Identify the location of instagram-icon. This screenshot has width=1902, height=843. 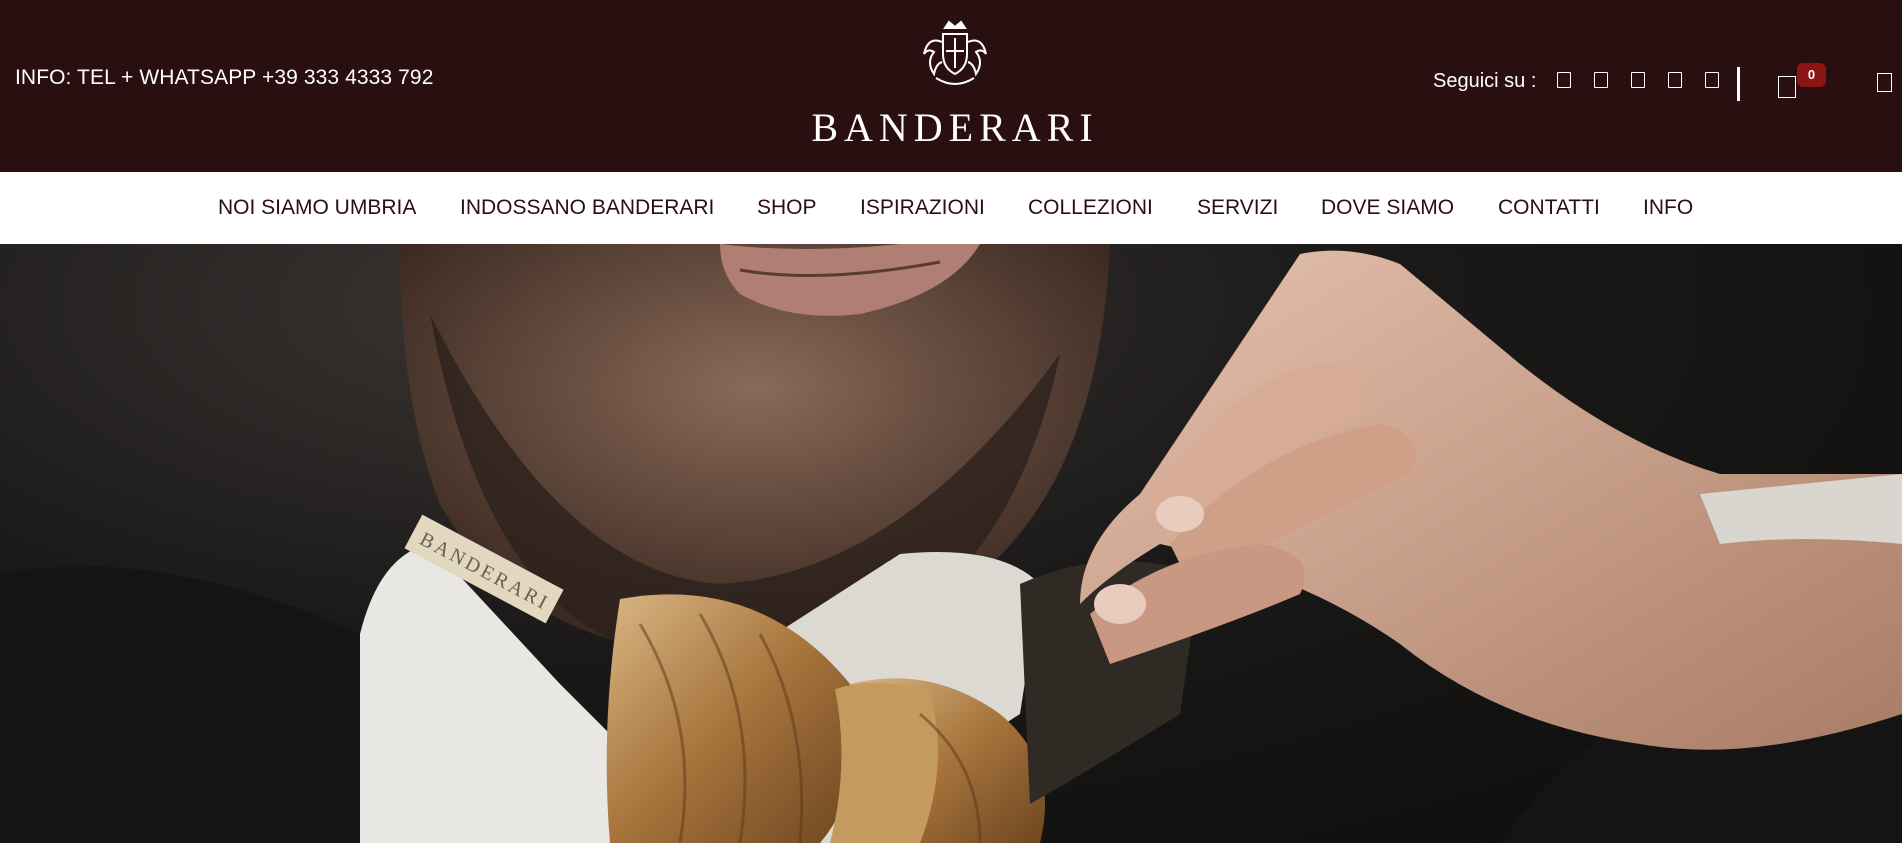
(1601, 80).